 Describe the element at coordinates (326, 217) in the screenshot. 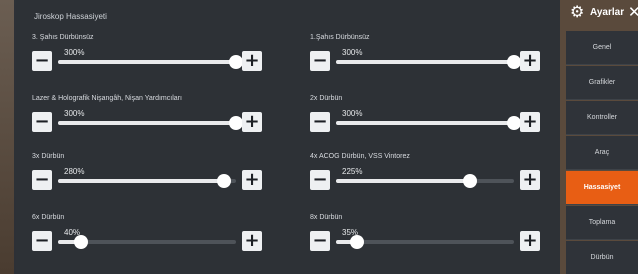

I see `setting-label: 8x Dürbün` at that location.